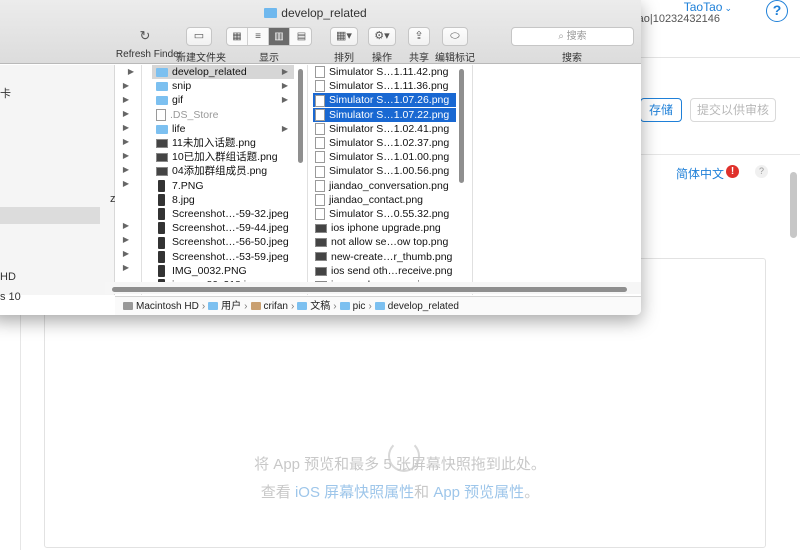 The width and height of the screenshot is (800, 550). What do you see at coordinates (376, 199) in the screenshot?
I see `file-name: jiandao_contact.png` at bounding box center [376, 199].